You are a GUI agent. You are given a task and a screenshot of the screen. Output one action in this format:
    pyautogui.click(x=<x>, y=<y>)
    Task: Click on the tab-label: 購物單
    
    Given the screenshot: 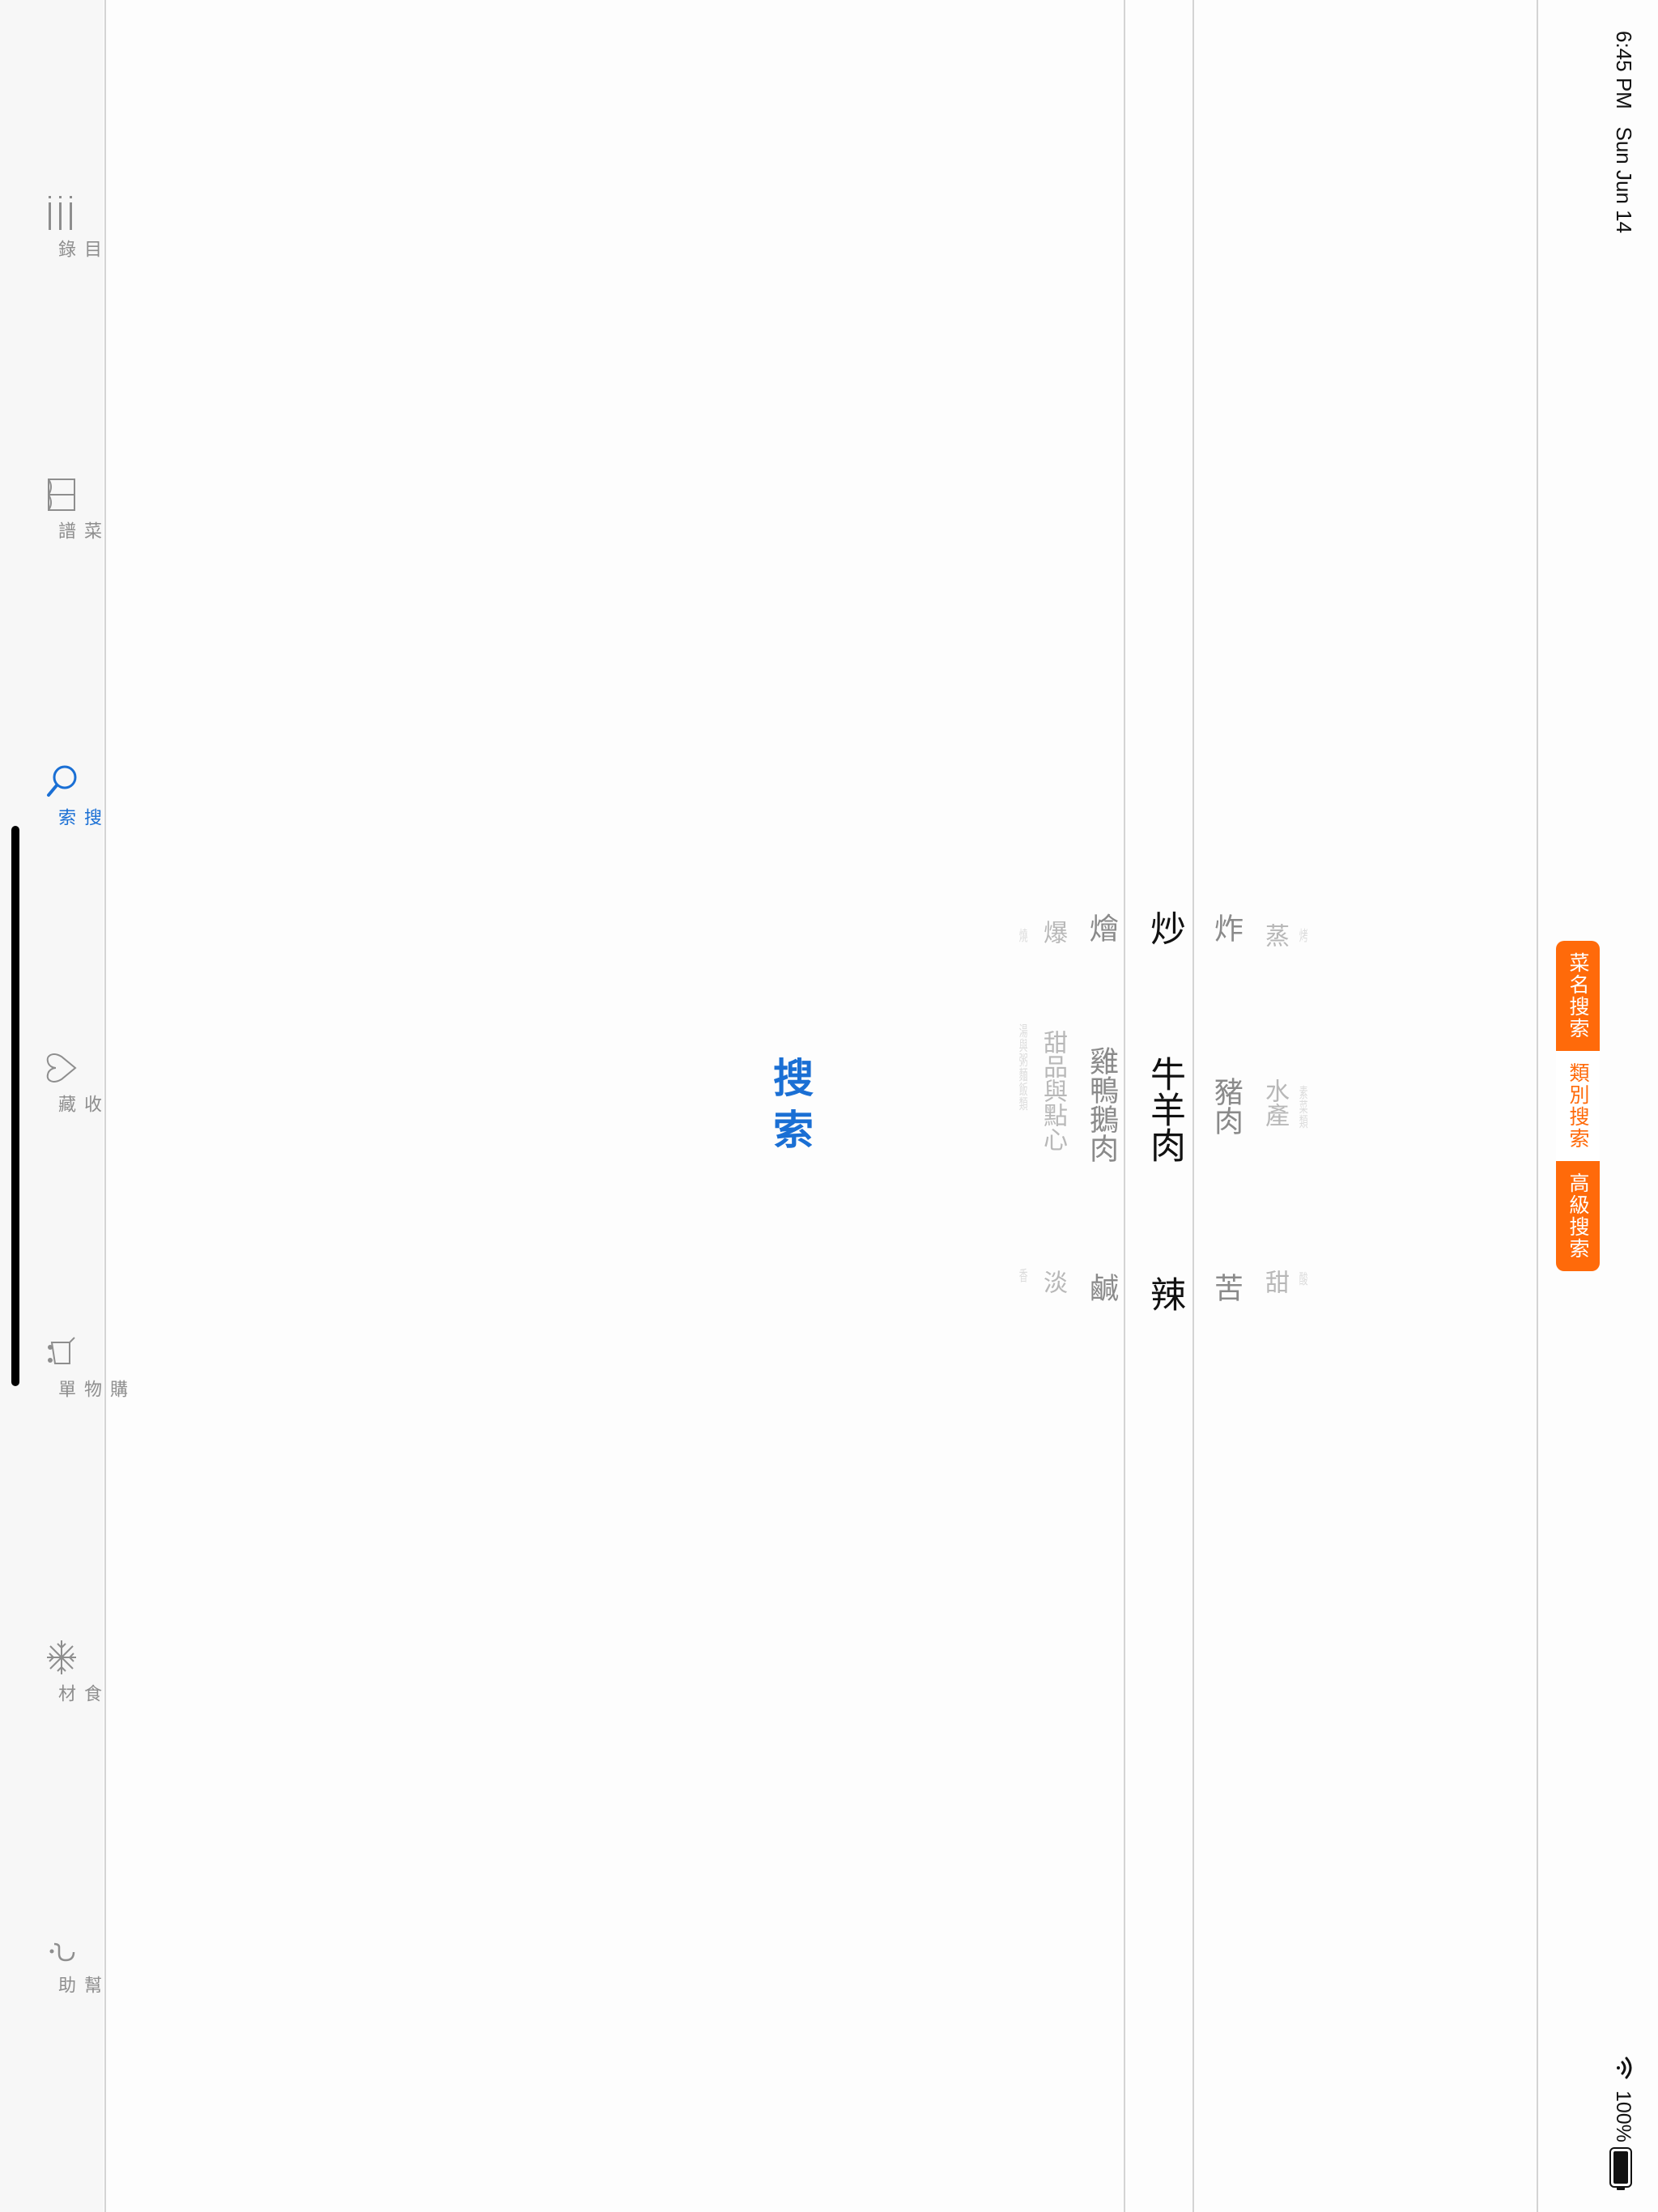 What is the action you would take?
    pyautogui.click(x=91, y=1389)
    